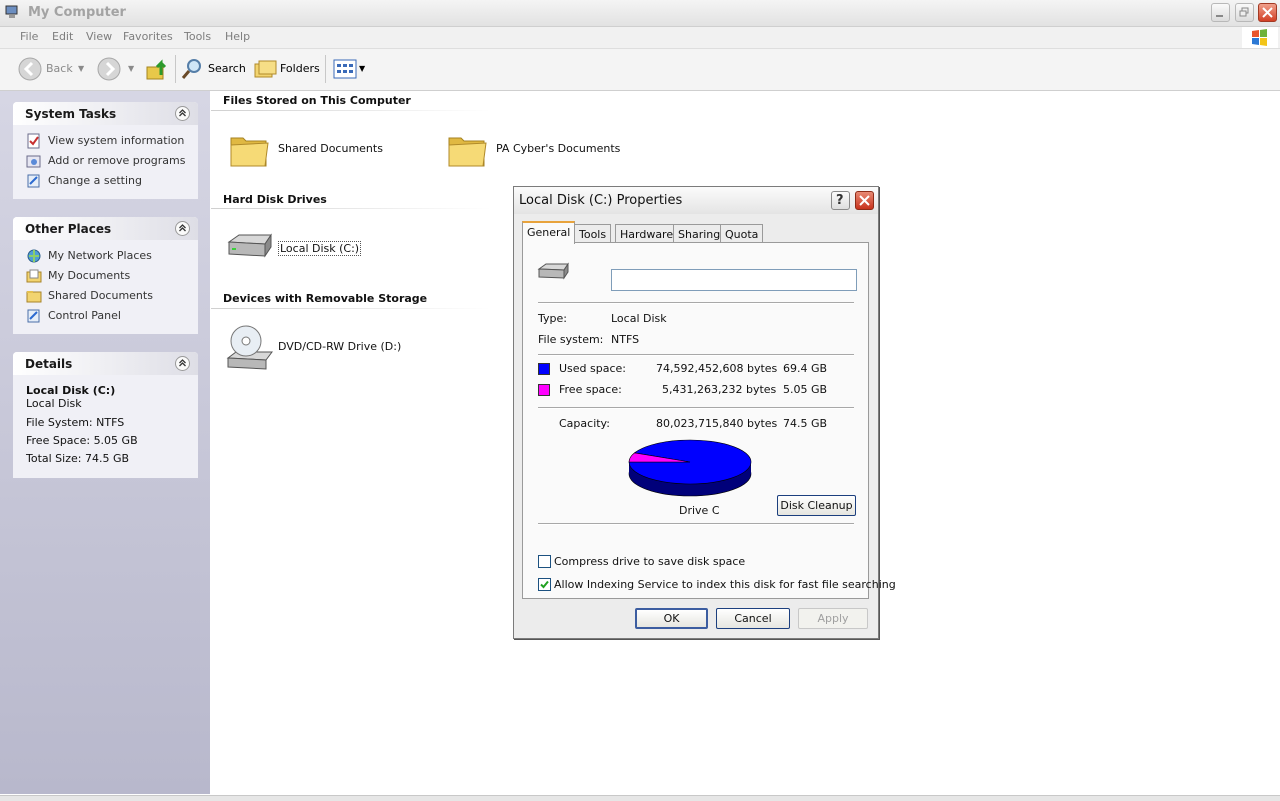  I want to click on tab-quota: Quota, so click(742, 233).